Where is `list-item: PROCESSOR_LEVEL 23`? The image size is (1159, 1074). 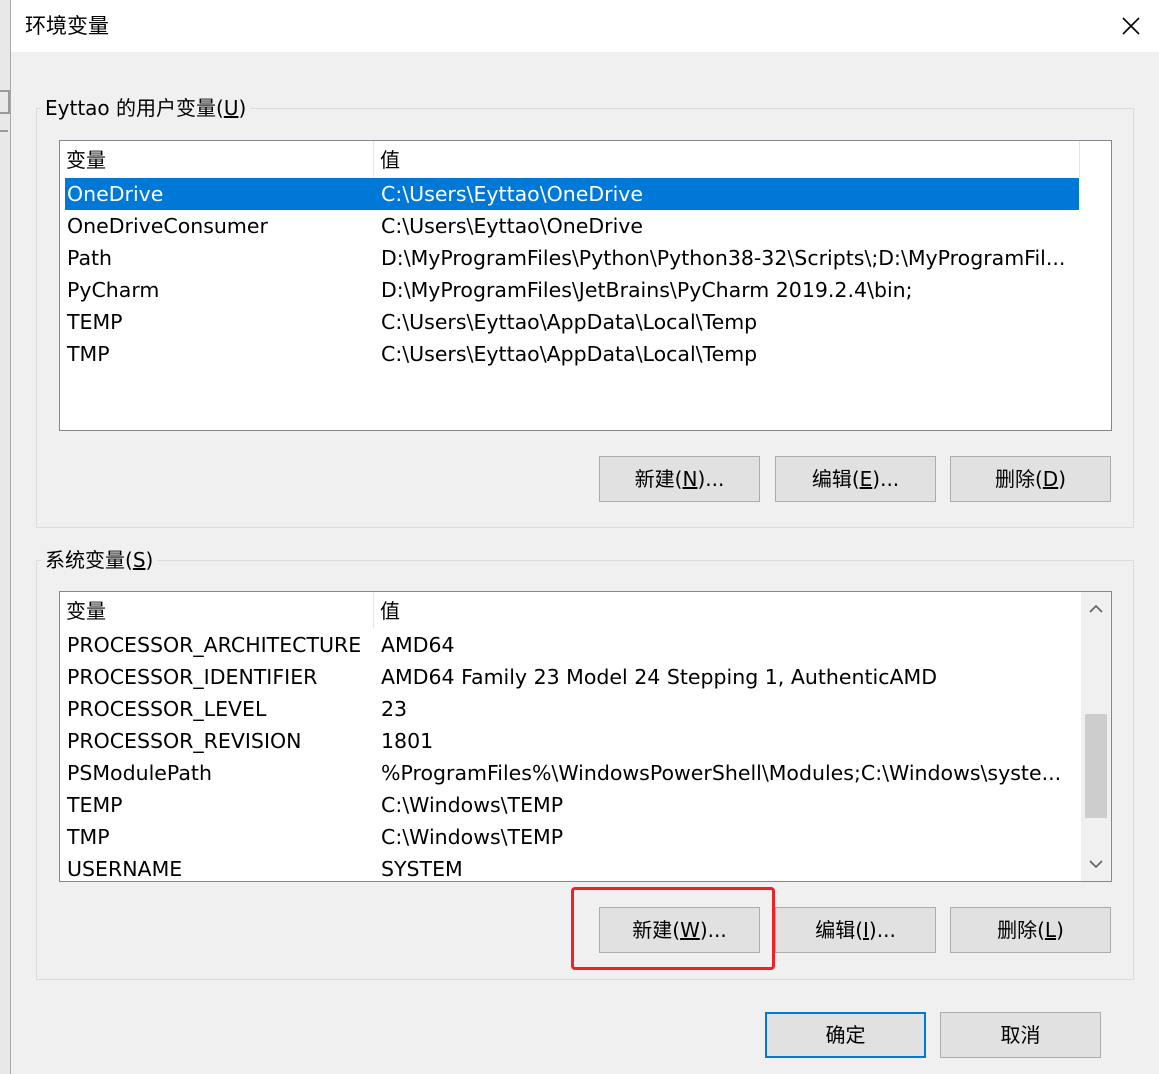
list-item: PROCESSOR_LEVEL 23 is located at coordinates (570, 709).